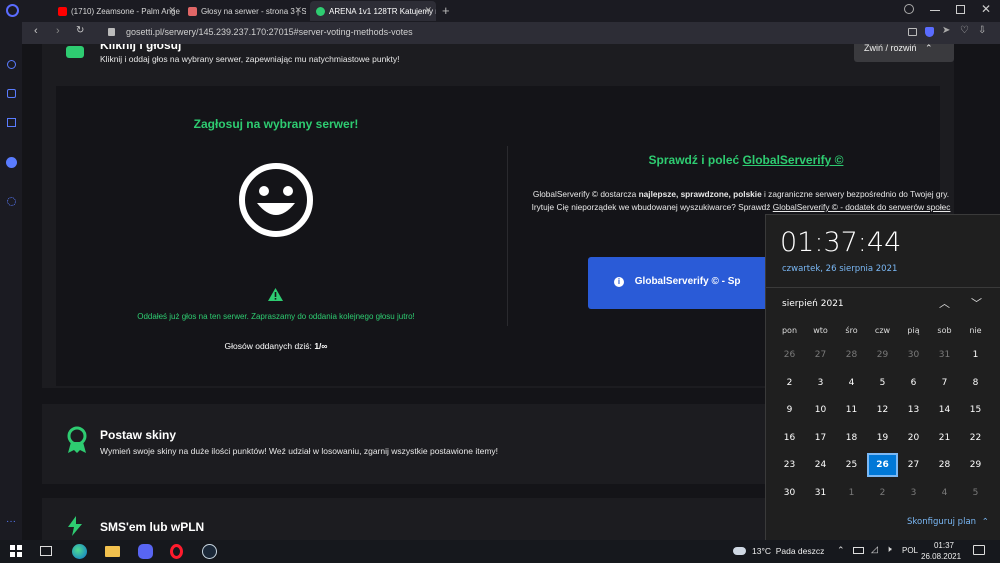  I want to click on calendar-day: 15, so click(975, 410).